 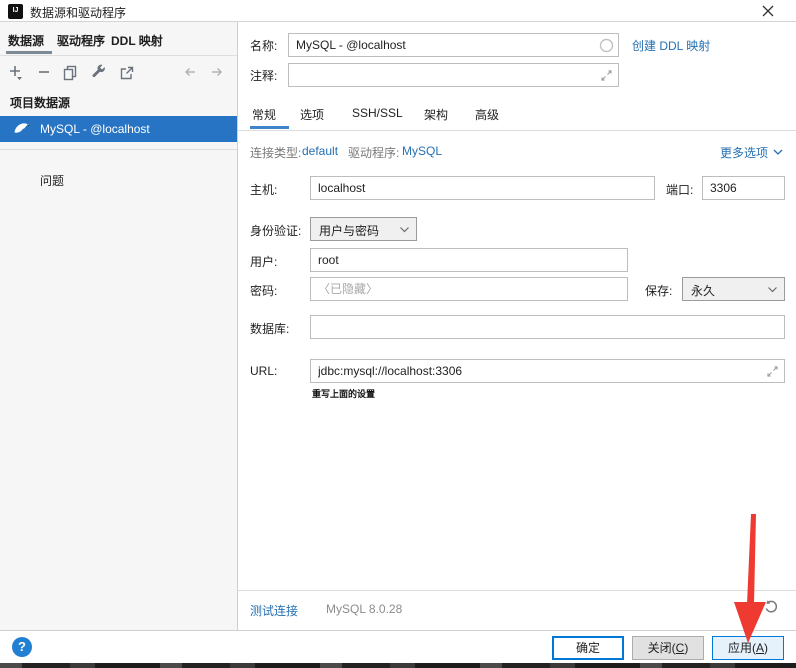 I want to click on password-input, so click(x=469, y=289).